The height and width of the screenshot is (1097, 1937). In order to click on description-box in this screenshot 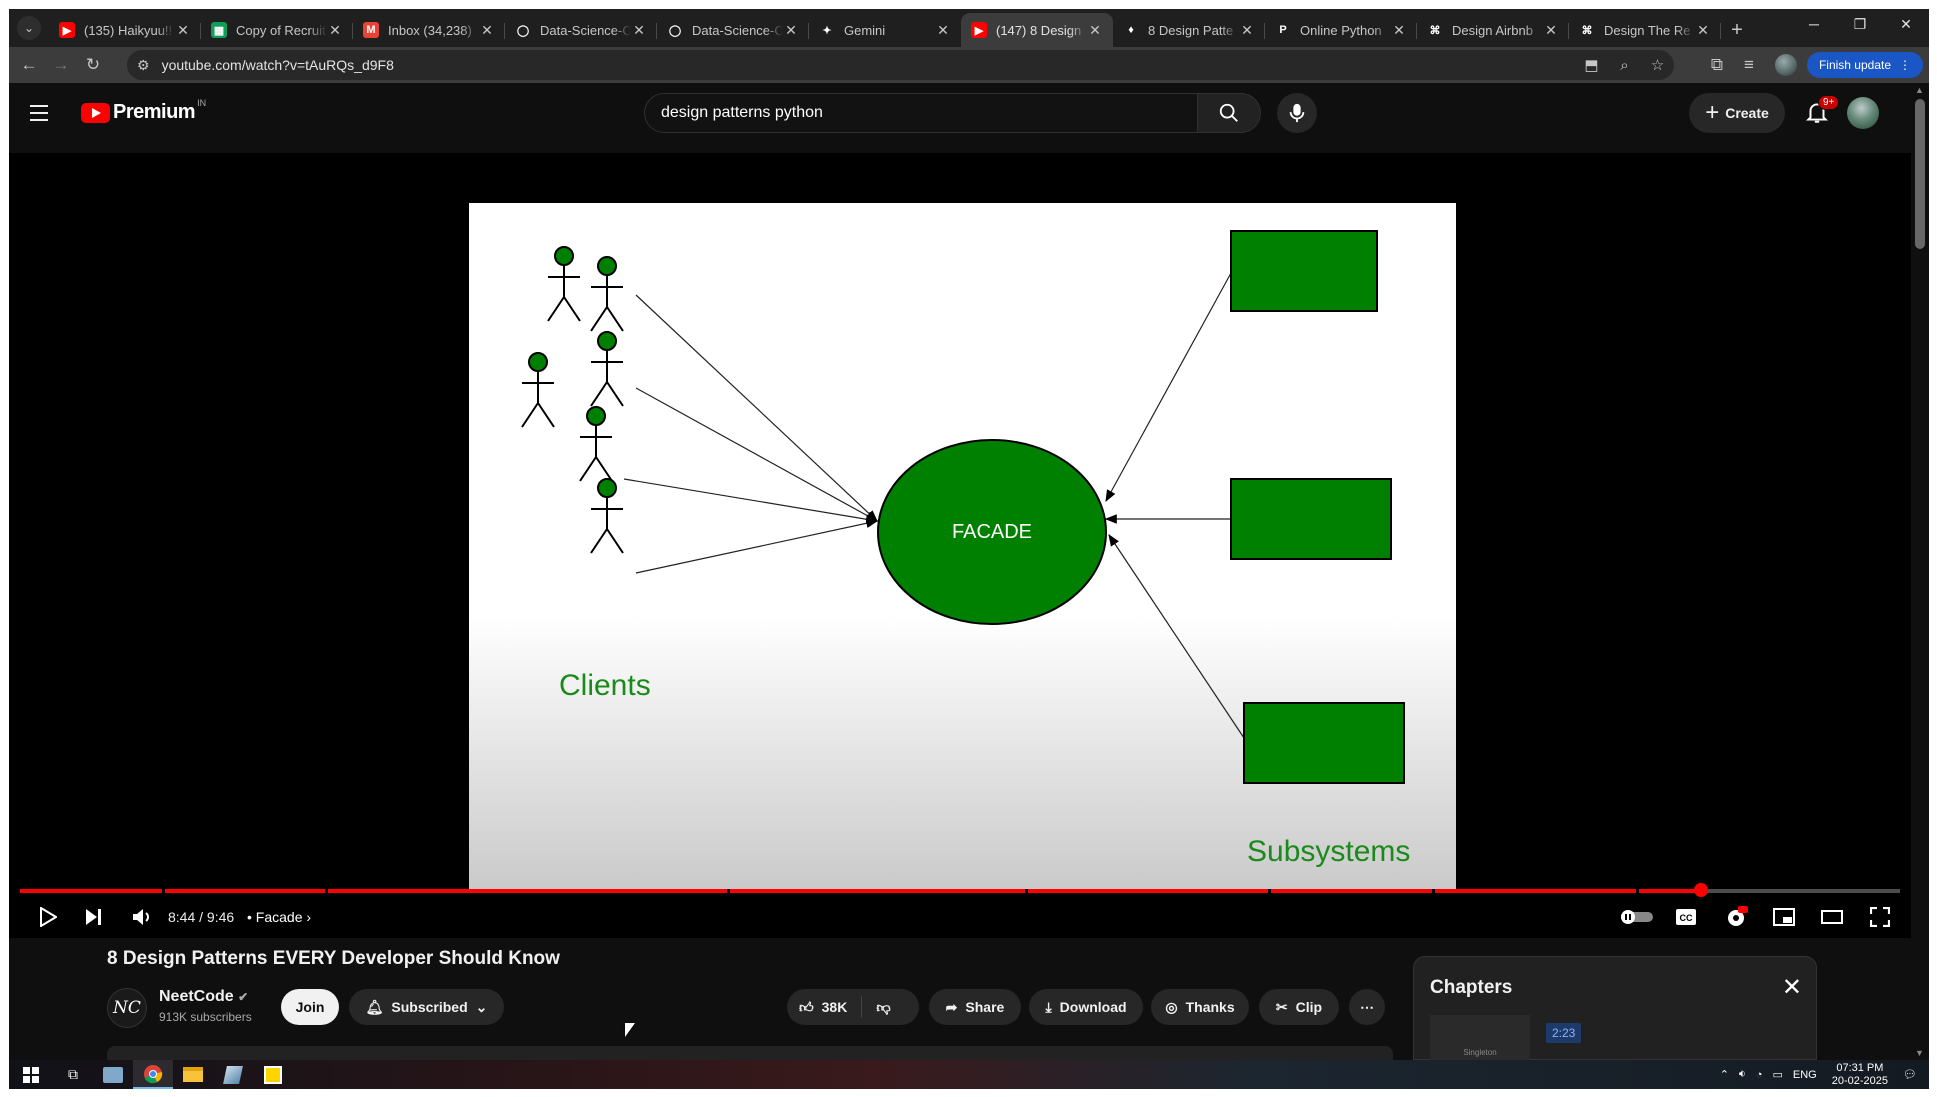, I will do `click(750, 1053)`.